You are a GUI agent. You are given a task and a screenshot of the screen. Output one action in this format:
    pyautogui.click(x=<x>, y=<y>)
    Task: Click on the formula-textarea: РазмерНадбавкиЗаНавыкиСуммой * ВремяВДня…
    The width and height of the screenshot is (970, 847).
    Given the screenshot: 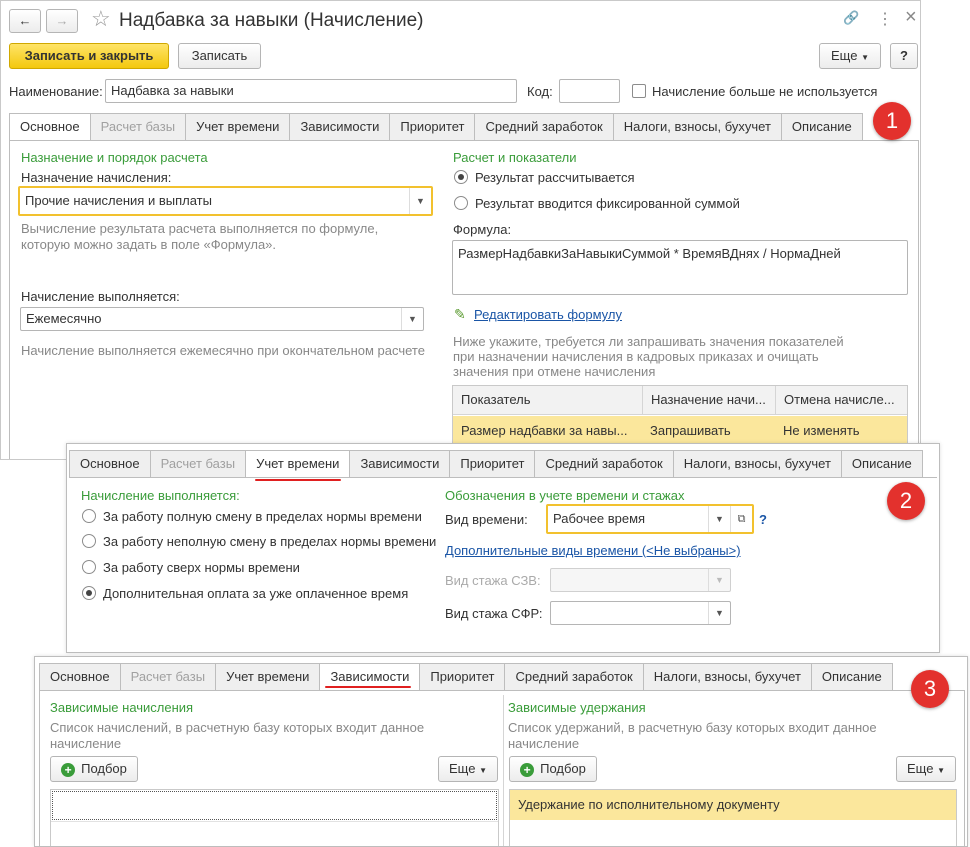 What is the action you would take?
    pyautogui.click(x=680, y=267)
    